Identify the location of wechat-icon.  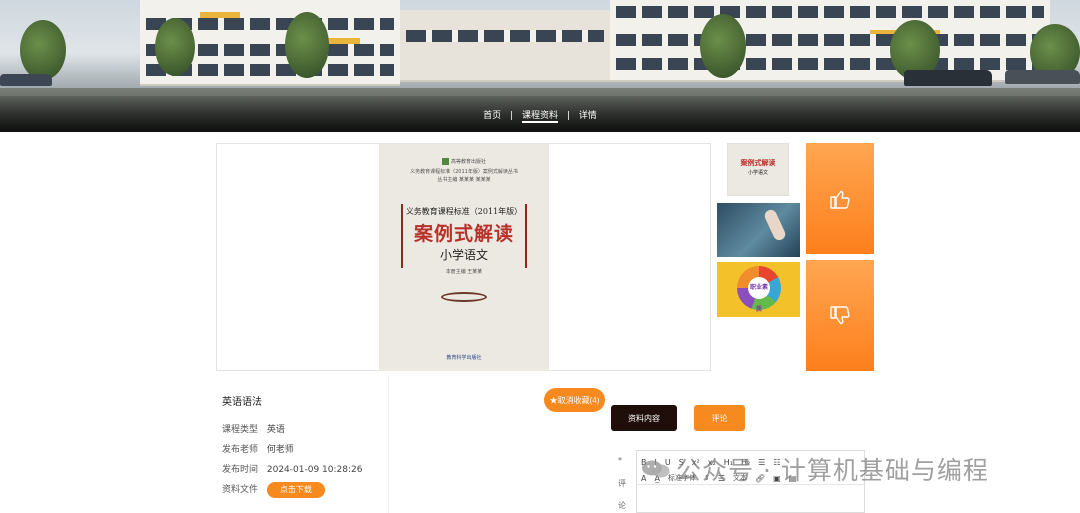
(656, 469).